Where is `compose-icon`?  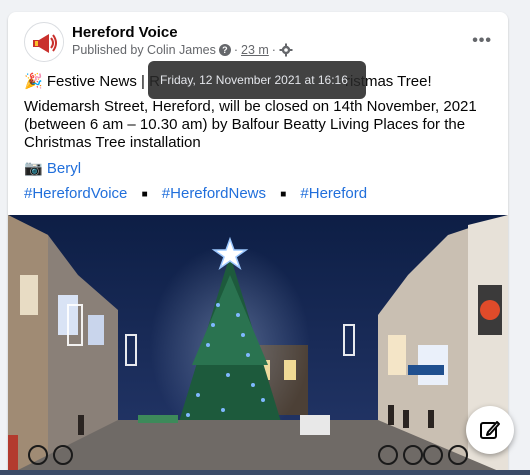
compose-icon is located at coordinates (490, 430).